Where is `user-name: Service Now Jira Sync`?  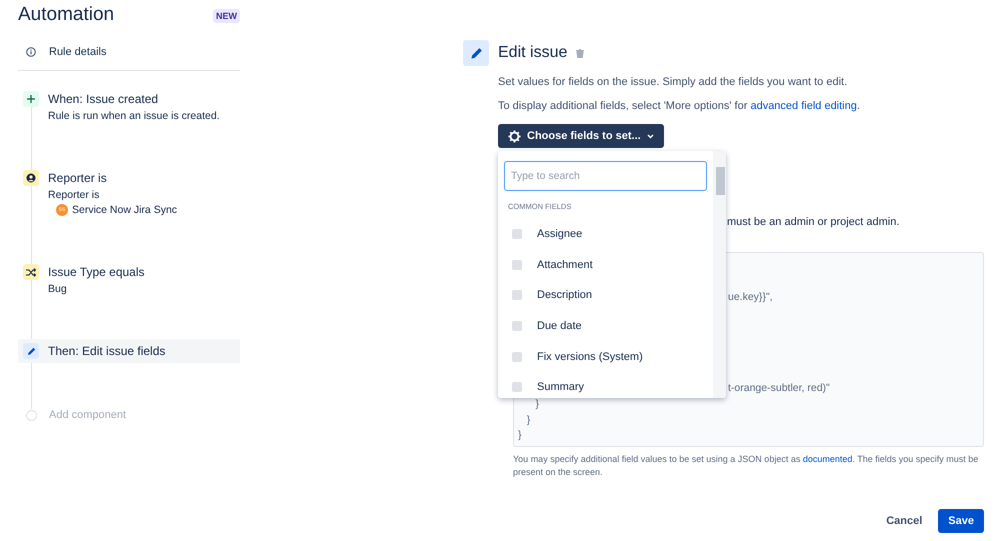
user-name: Service Now Jira Sync is located at coordinates (125, 210).